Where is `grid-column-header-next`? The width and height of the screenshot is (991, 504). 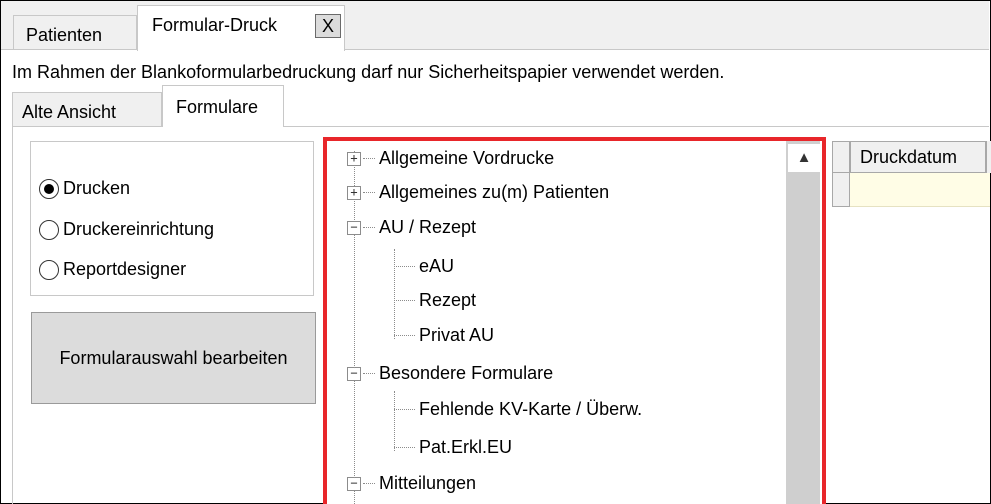
grid-column-header-next is located at coordinates (988, 157).